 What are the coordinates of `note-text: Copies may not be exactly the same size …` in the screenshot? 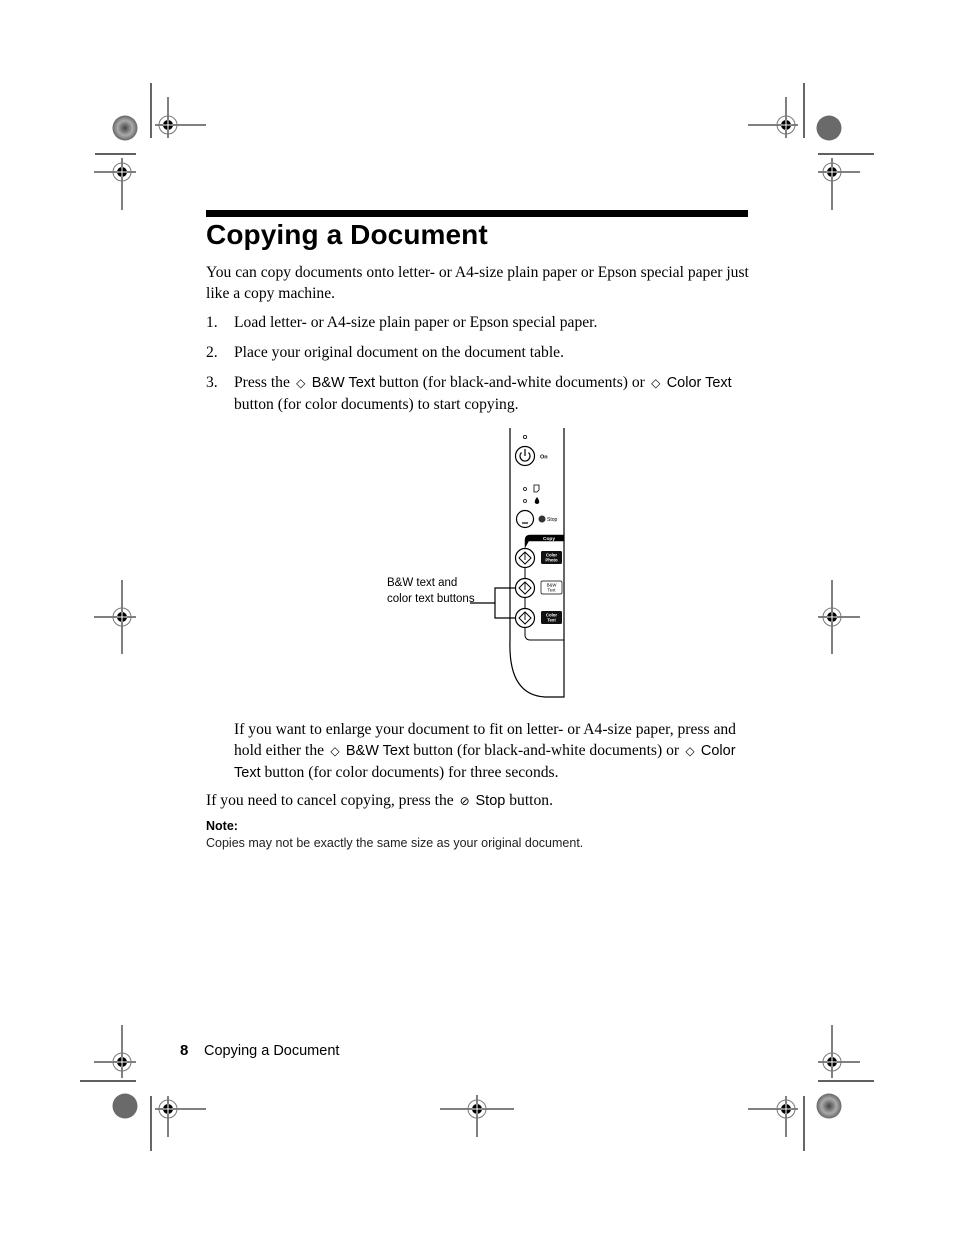 It's located at (395, 843).